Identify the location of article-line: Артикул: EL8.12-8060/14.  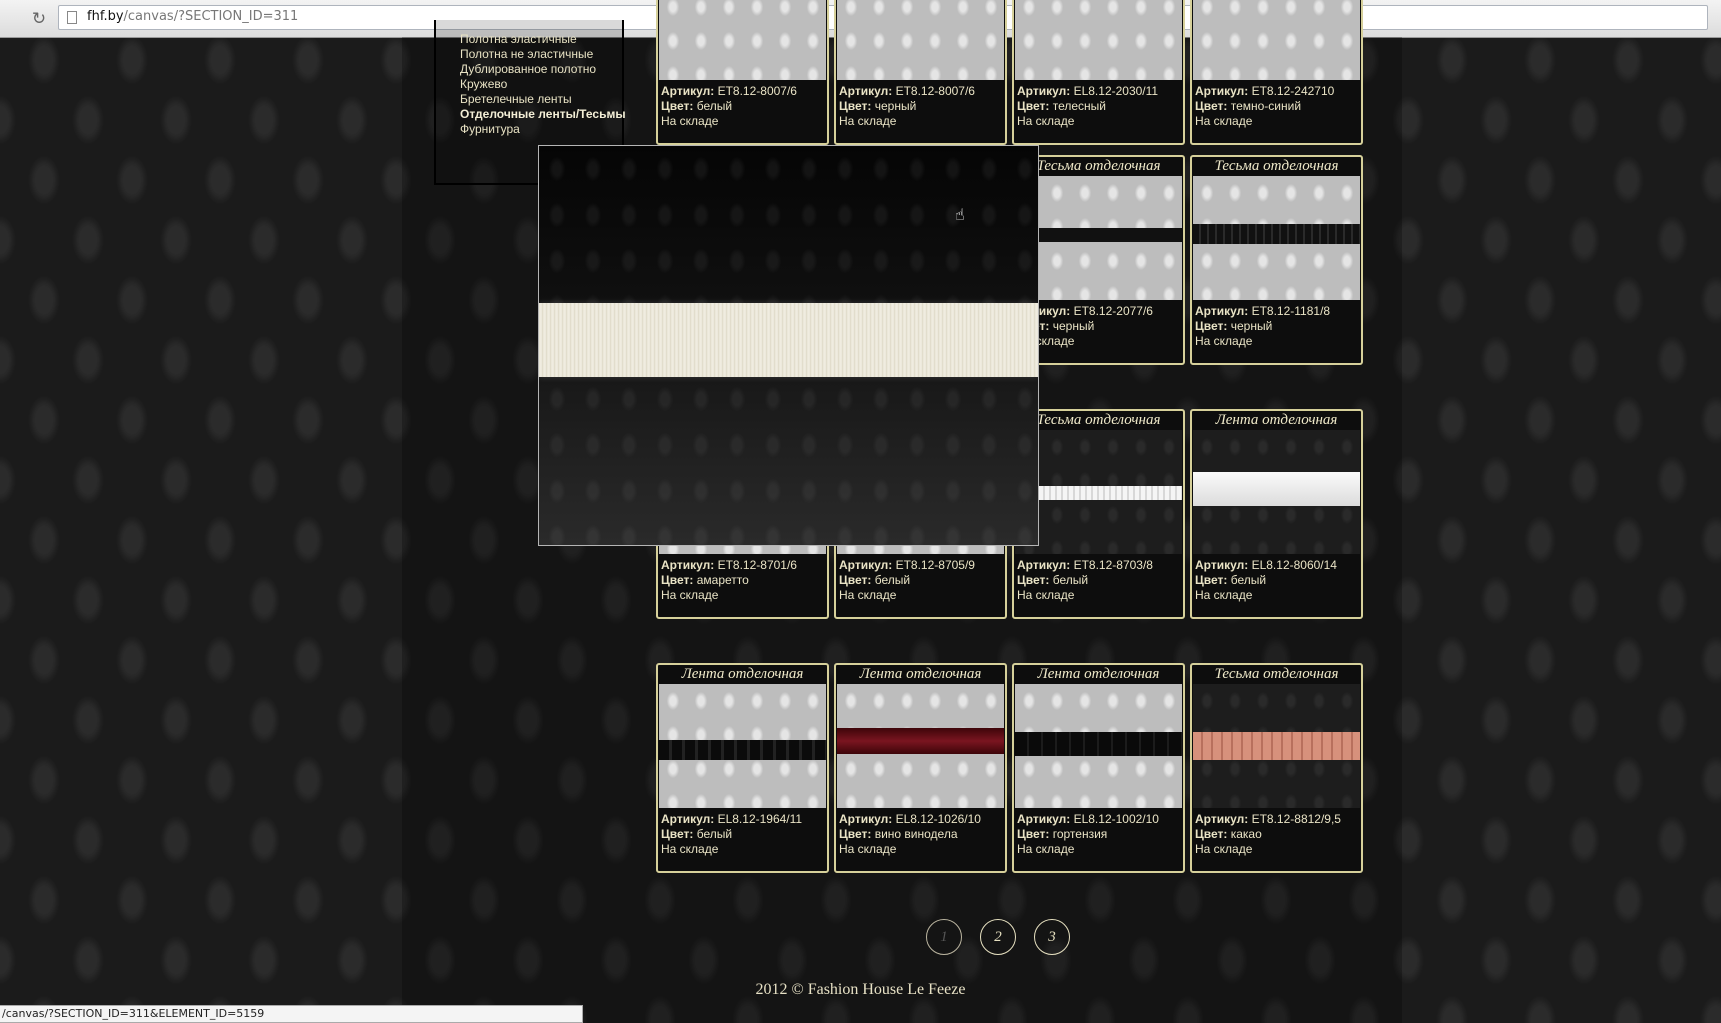
(1278, 565).